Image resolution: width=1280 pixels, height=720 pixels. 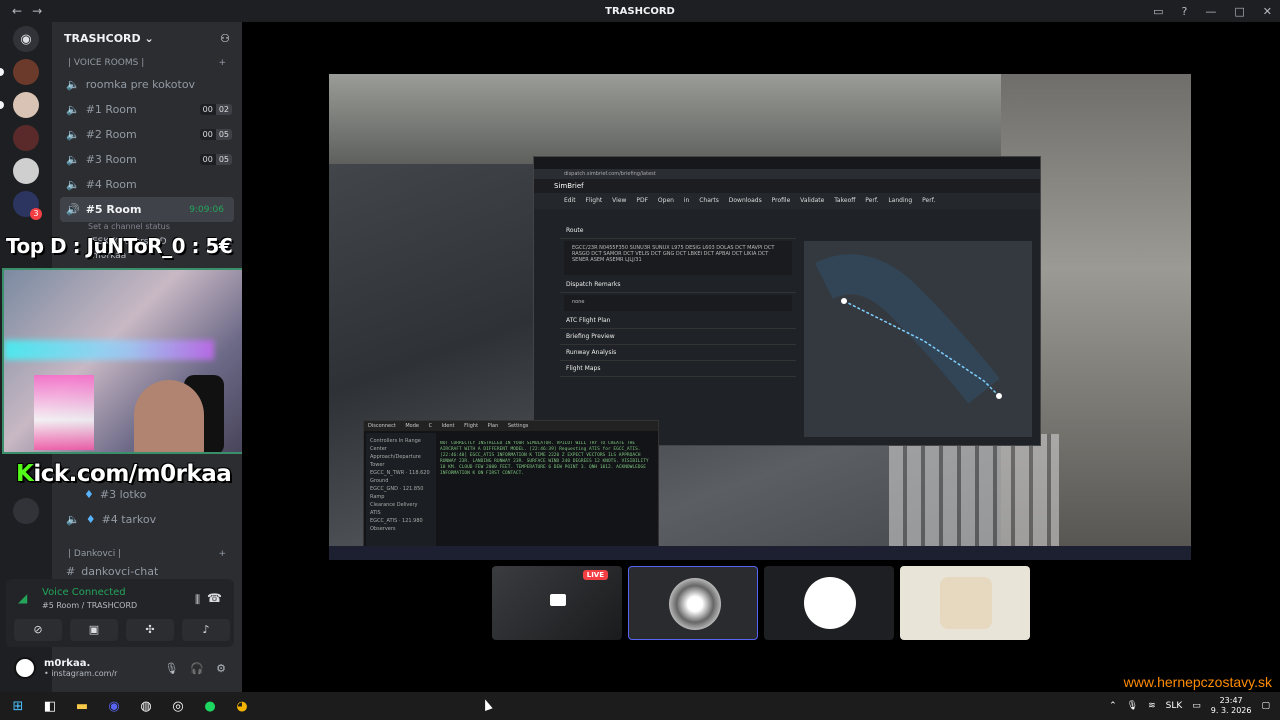 I want to click on close-button: ✕, so click(x=1267, y=11).